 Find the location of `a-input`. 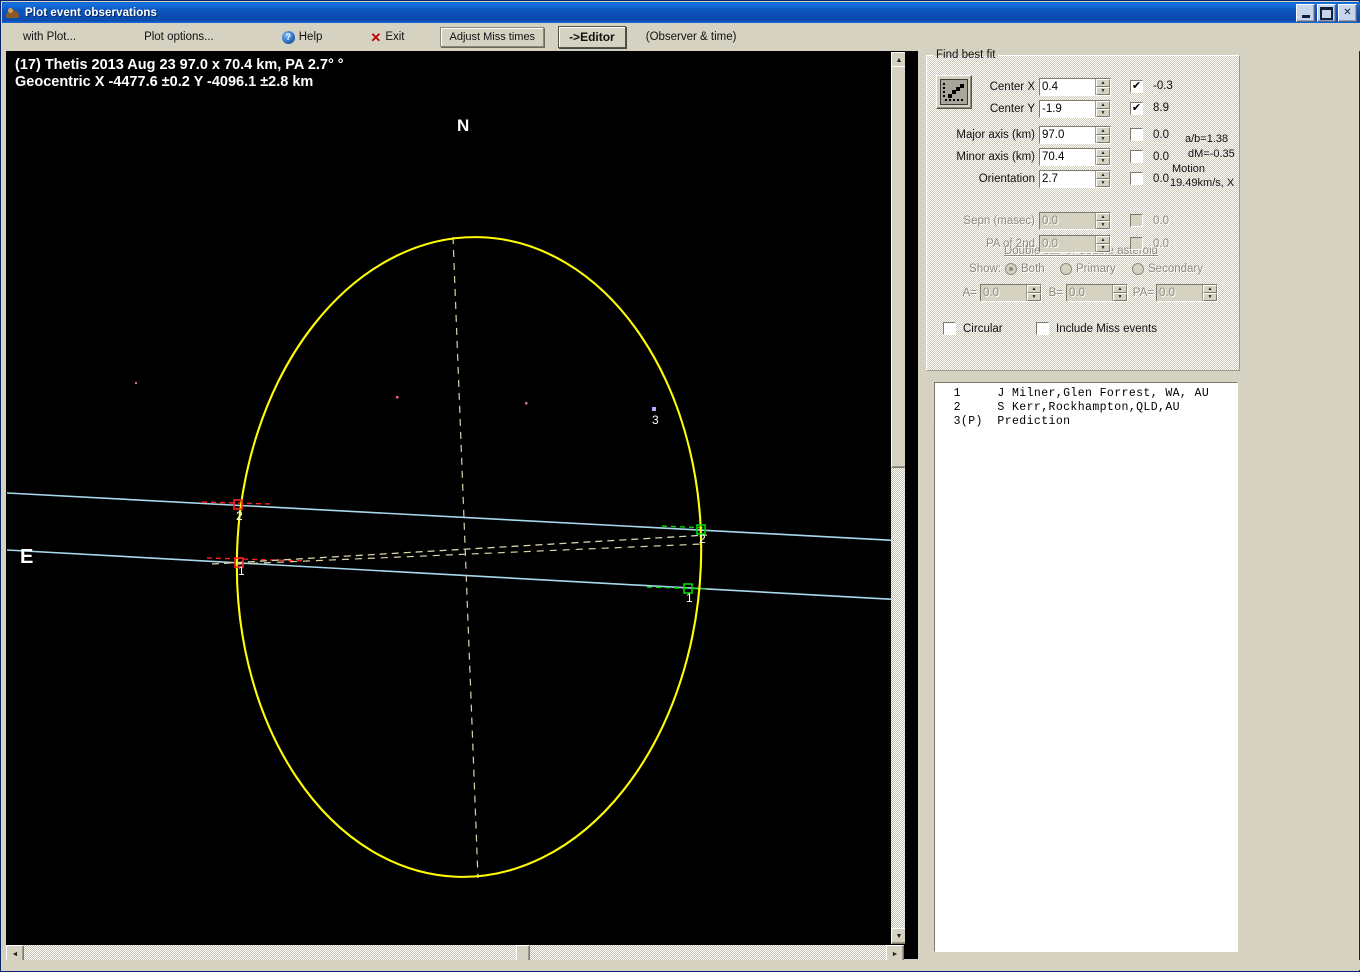

a-input is located at coordinates (1003, 293).